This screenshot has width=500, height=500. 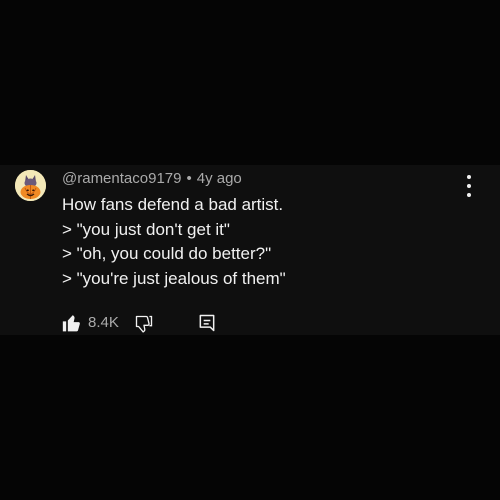 What do you see at coordinates (103, 322) in the screenshot?
I see `like-count: 8.4K` at bounding box center [103, 322].